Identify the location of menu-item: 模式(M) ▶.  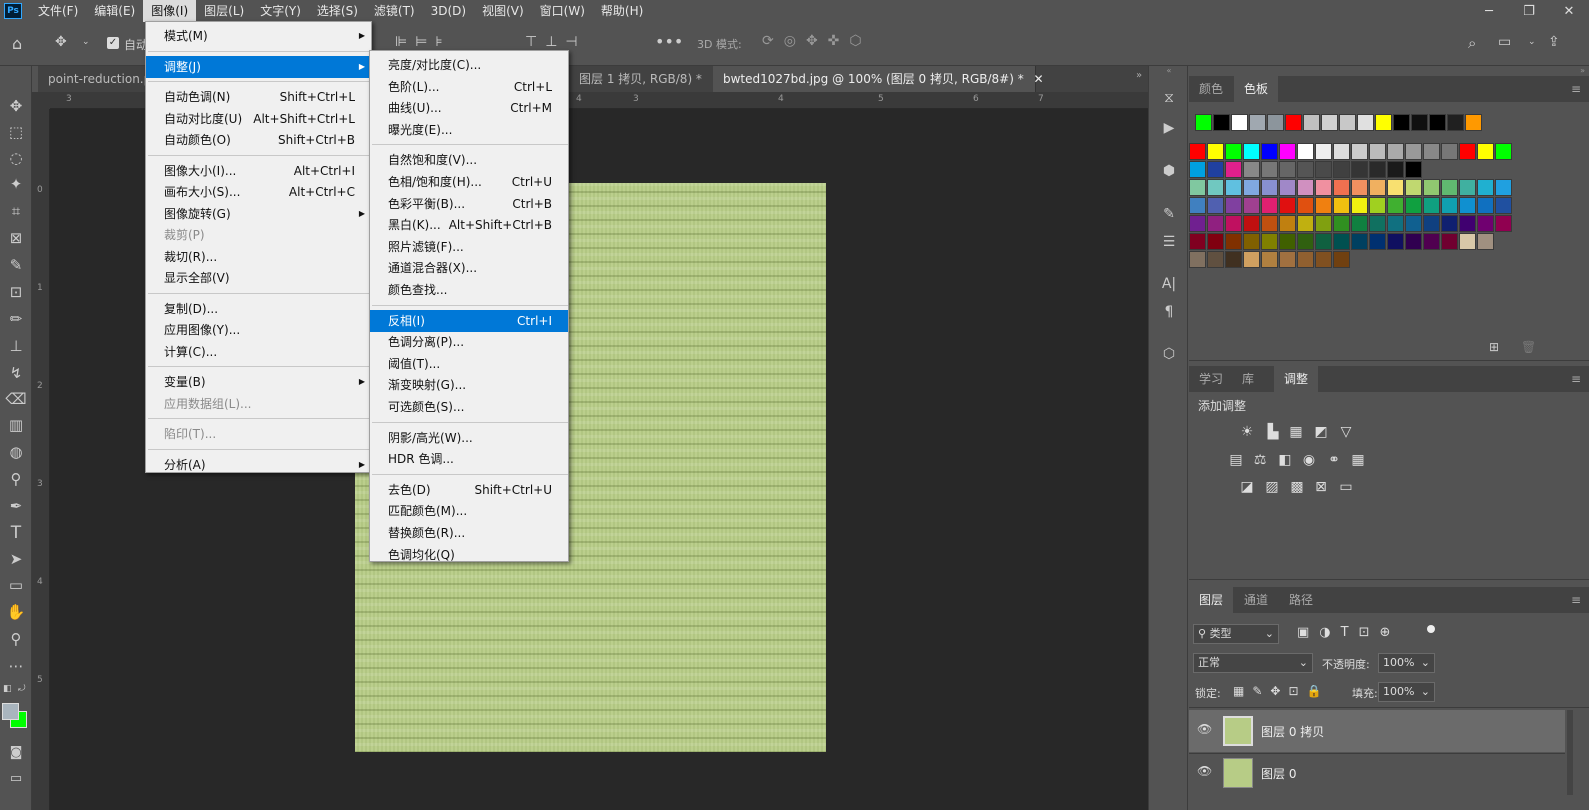
(258, 36).